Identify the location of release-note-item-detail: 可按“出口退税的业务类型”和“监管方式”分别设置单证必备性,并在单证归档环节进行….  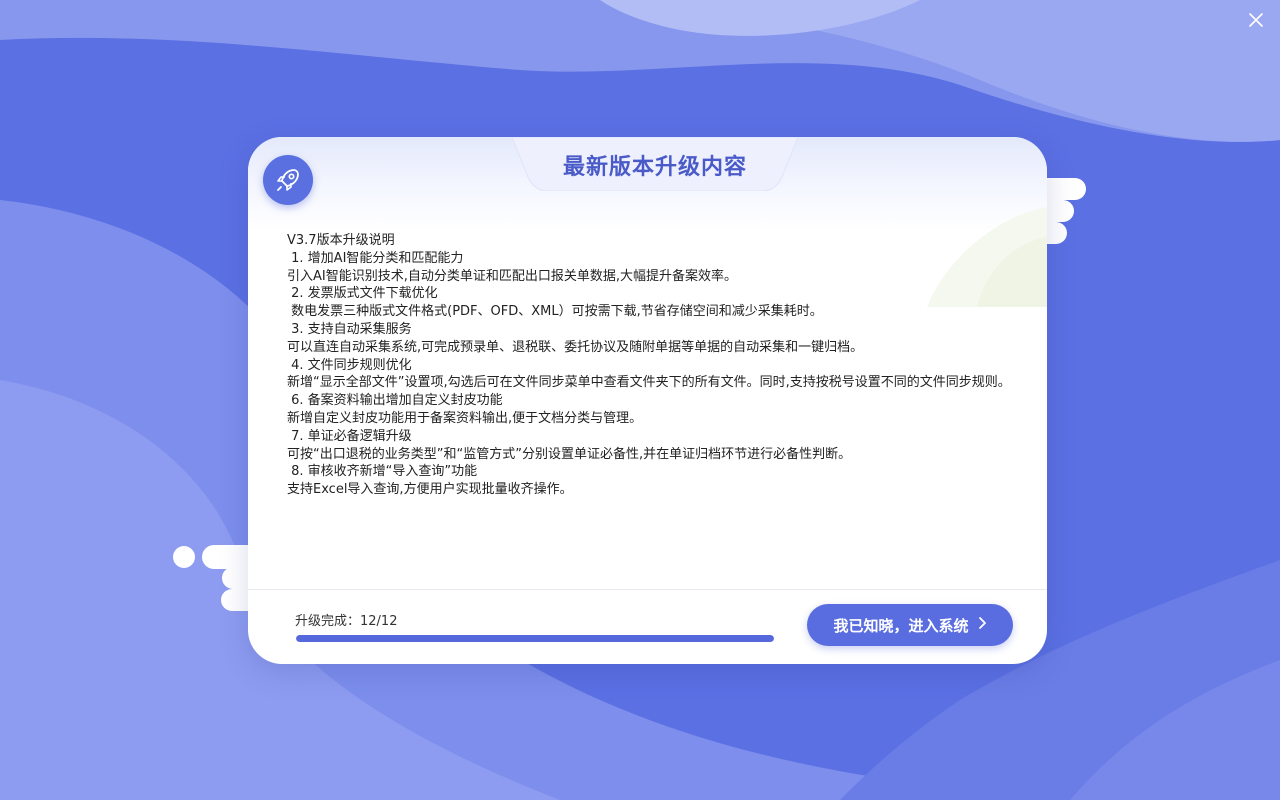
(569, 454).